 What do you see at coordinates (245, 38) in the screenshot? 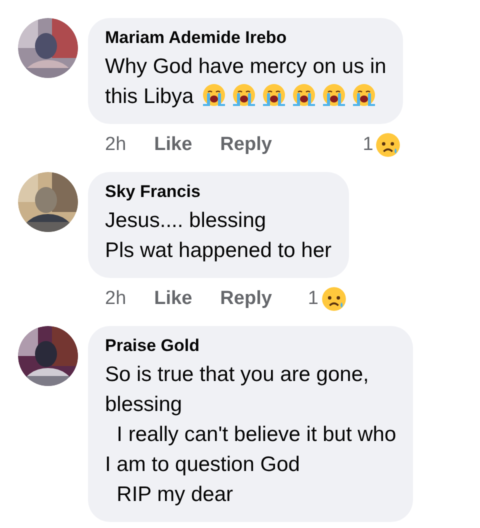
I see `author-name: Mariam Ademide Irebo` at bounding box center [245, 38].